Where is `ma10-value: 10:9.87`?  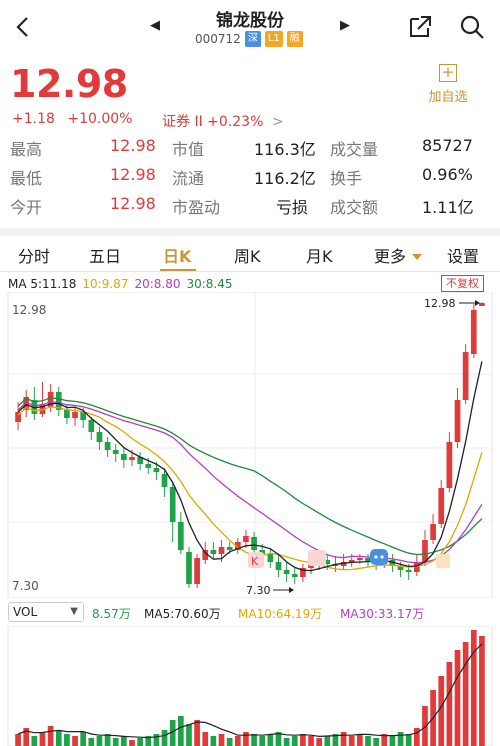
ma10-value: 10:9.87 is located at coordinates (105, 284).